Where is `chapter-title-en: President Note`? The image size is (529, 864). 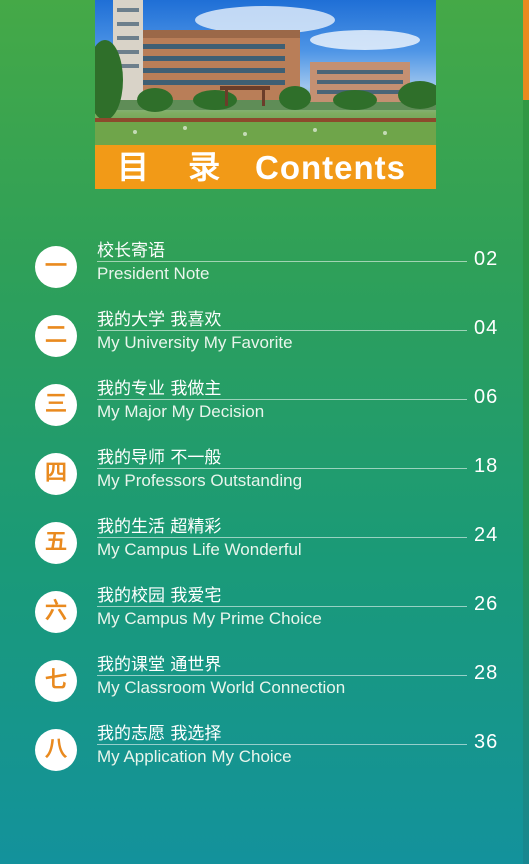
chapter-title-en: President Note is located at coordinates (153, 273).